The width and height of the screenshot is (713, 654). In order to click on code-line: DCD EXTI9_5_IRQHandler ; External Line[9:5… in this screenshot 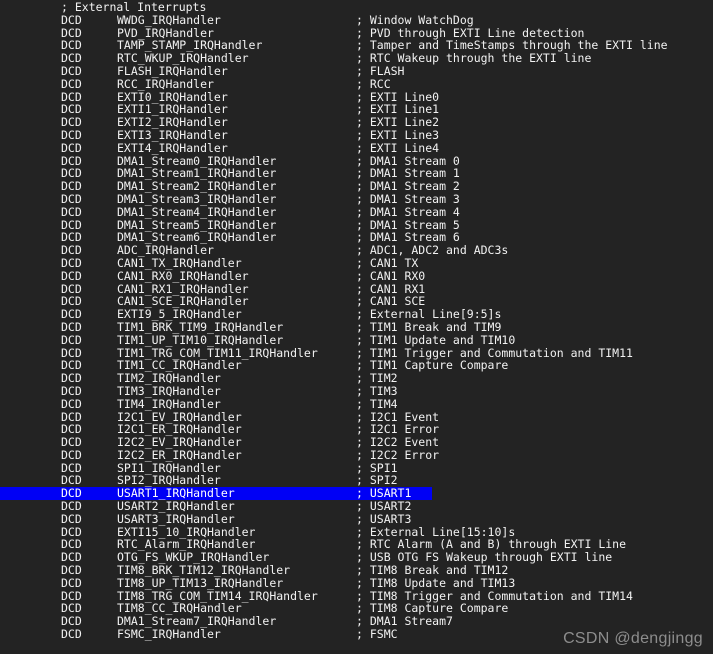, I will do `click(356, 314)`.